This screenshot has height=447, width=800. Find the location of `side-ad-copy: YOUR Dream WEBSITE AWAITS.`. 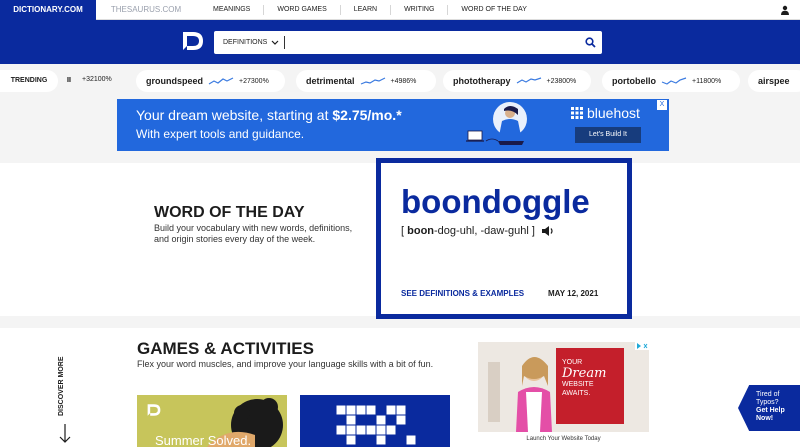

side-ad-copy: YOUR Dream WEBSITE AWAITS. is located at coordinates (584, 378).